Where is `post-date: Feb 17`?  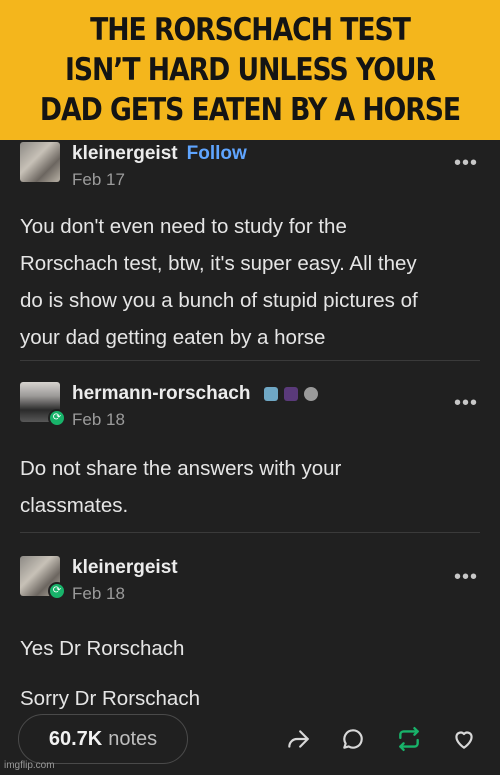 post-date: Feb 17 is located at coordinates (98, 180).